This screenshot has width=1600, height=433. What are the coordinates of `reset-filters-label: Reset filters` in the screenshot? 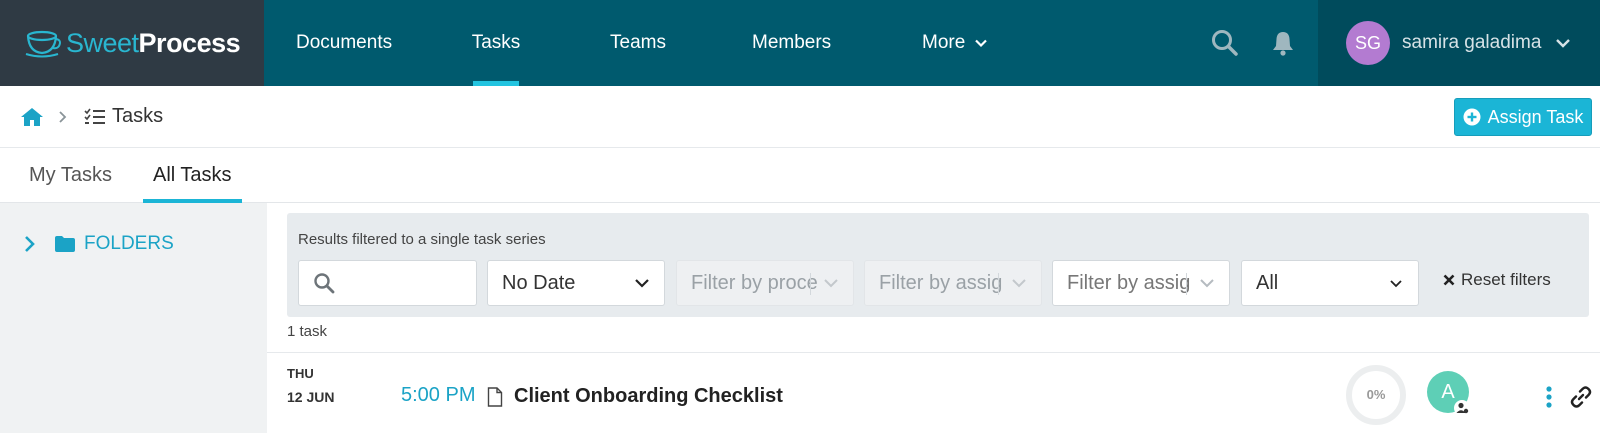 It's located at (1506, 279).